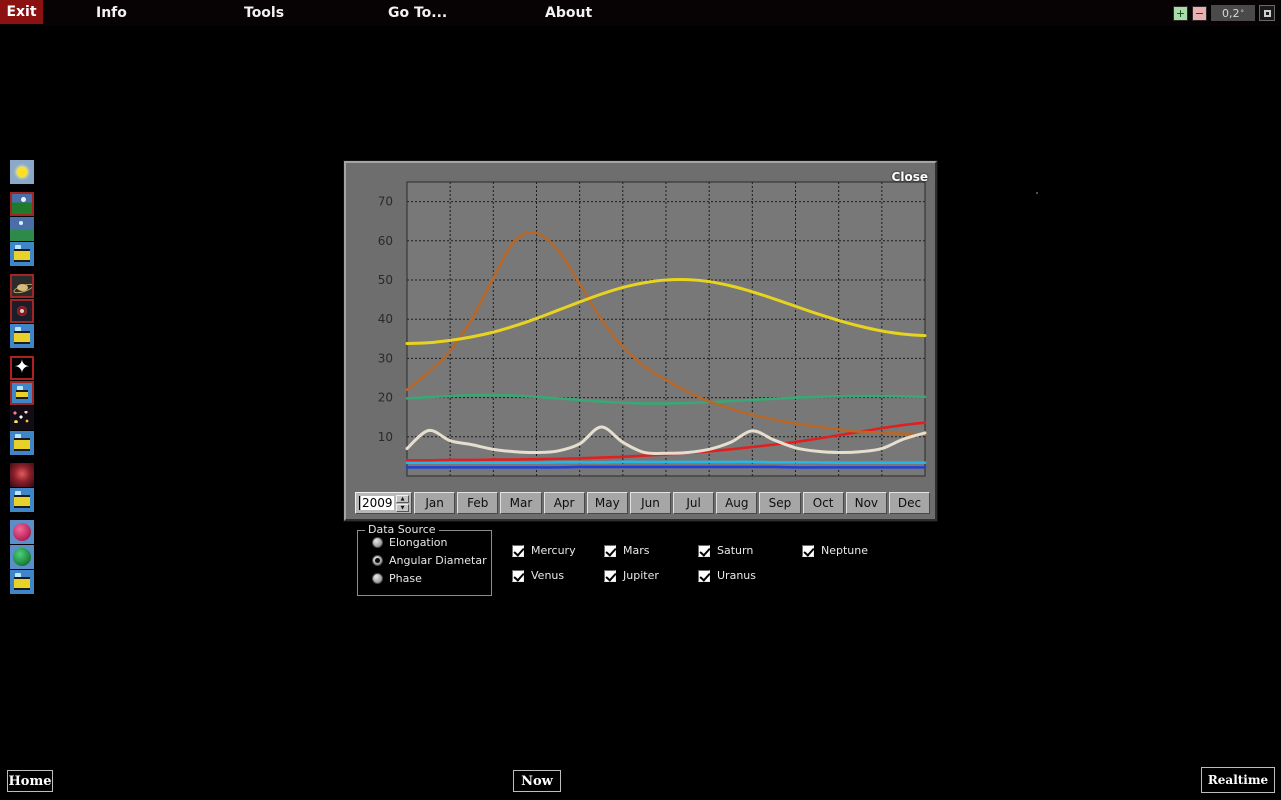 The height and width of the screenshot is (800, 1281). Describe the element at coordinates (521, 503) in the screenshot. I see `month-button-mar: Mar` at that location.